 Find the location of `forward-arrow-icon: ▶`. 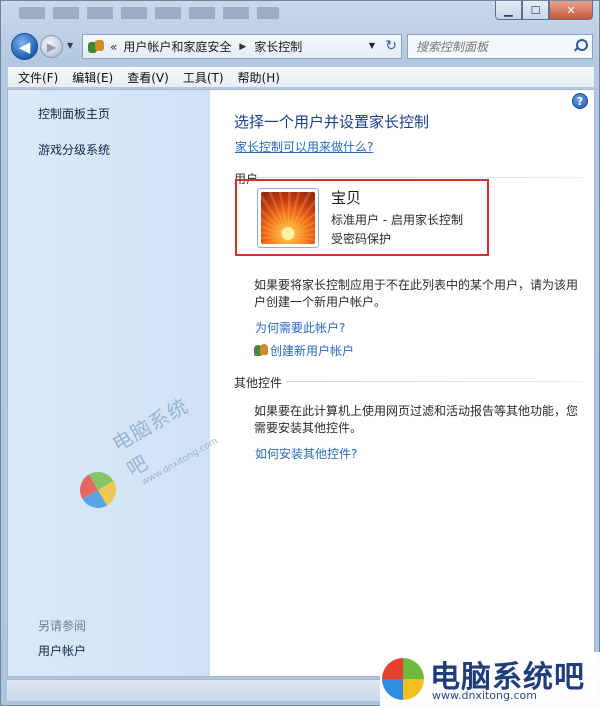

forward-arrow-icon: ▶ is located at coordinates (51, 46).